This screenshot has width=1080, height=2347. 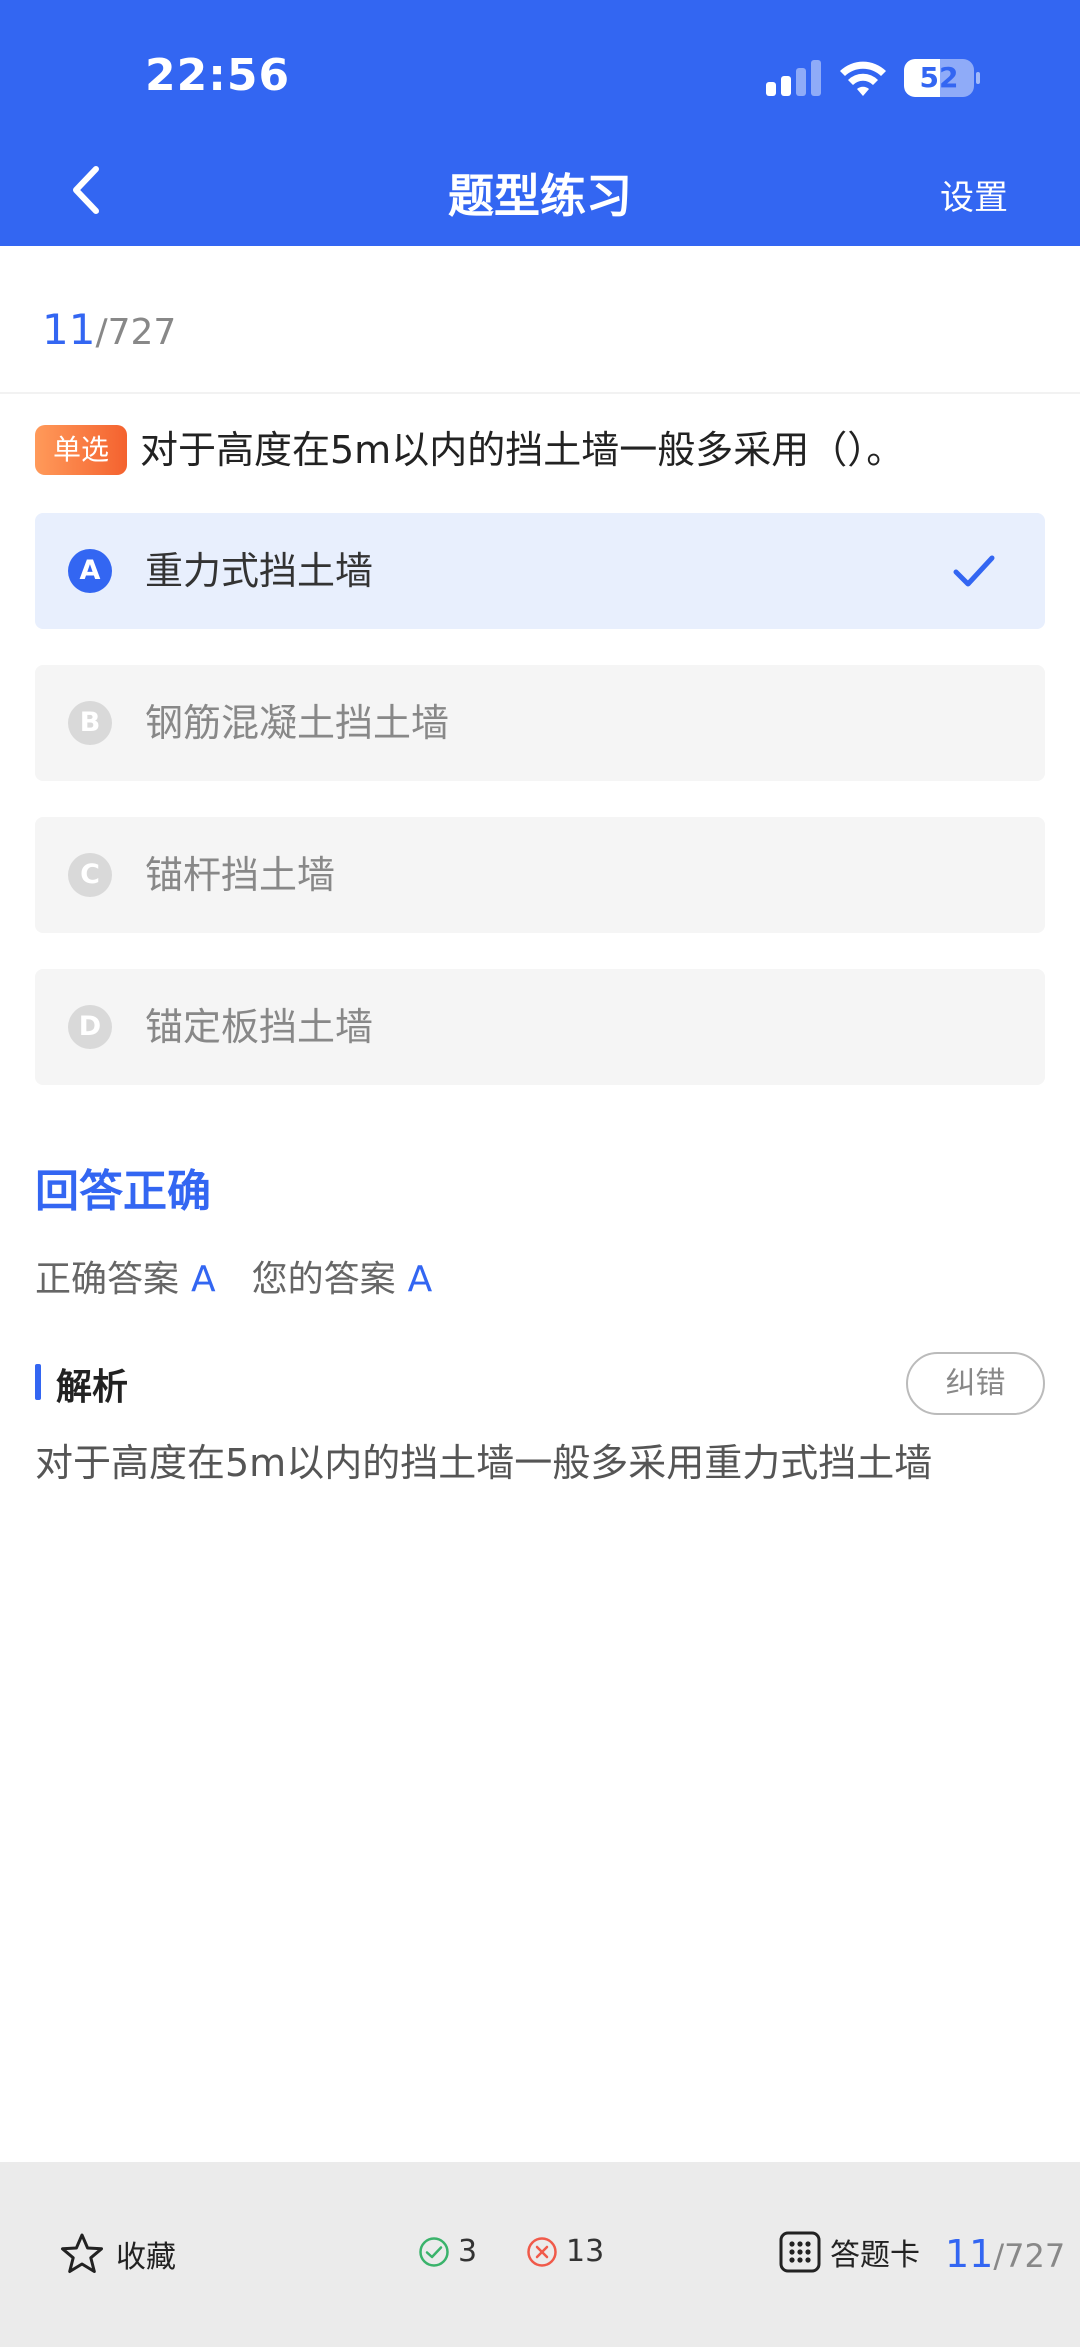 What do you see at coordinates (863, 78) in the screenshot?
I see `wifi-icon` at bounding box center [863, 78].